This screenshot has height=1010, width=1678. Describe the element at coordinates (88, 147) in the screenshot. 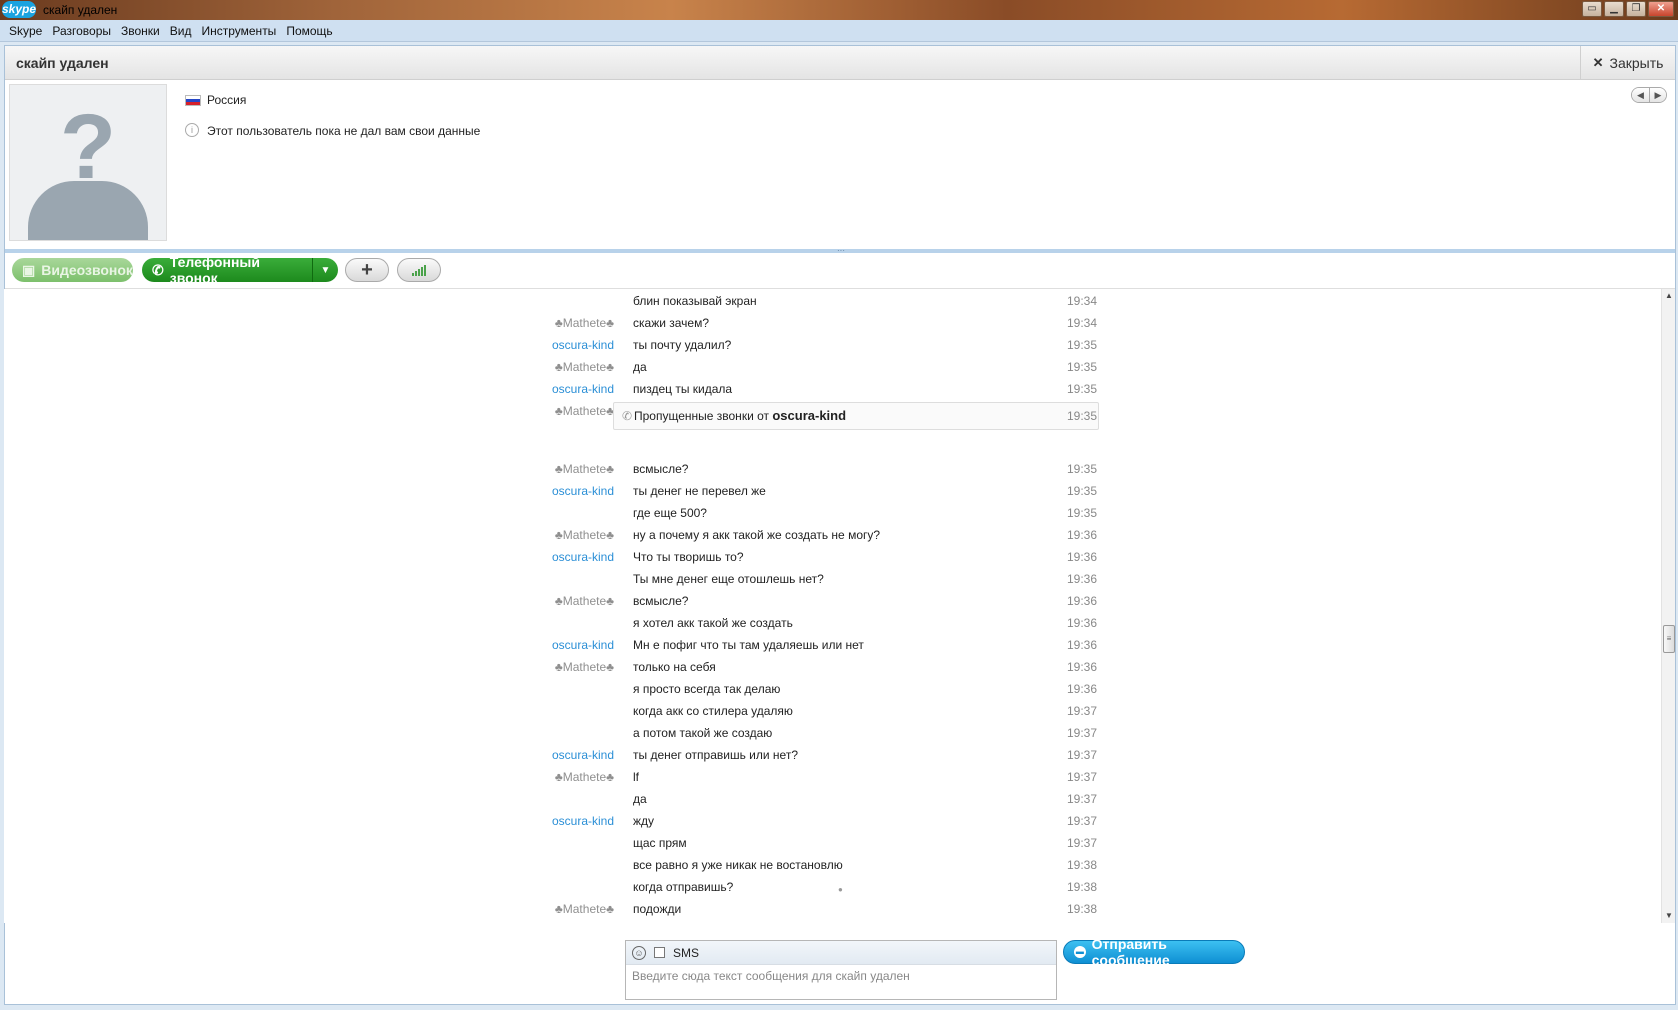

I see `unknown-user-icon: ?` at that location.